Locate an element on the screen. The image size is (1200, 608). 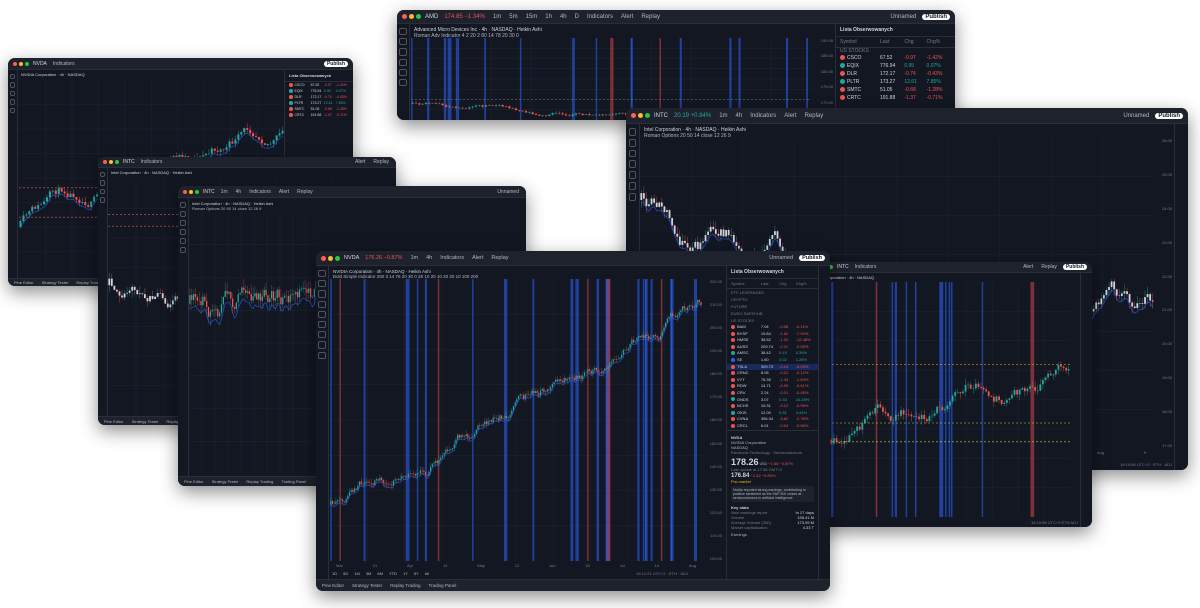
watchlist-row: CRV 2.24 -0.01 -0.45% is located at coordinates (772, 393).